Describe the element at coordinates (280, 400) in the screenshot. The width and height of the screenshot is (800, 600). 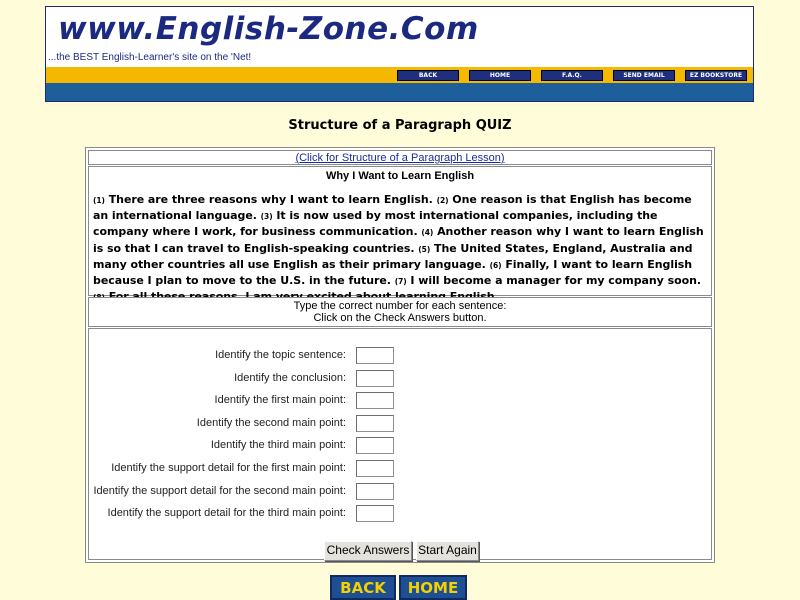
I see `question-label: Identify the first main point:` at that location.